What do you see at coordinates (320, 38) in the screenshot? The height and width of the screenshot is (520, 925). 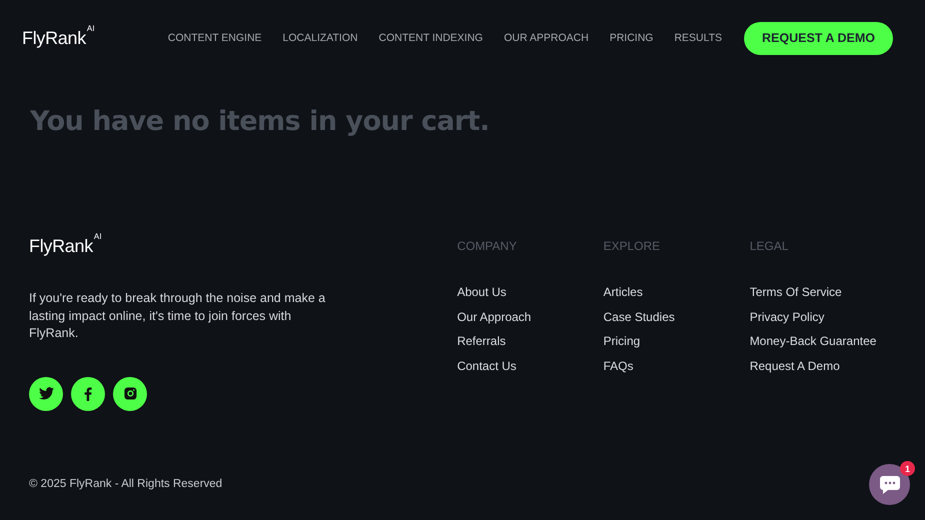 I see `nav-link: LOCALIZATION` at bounding box center [320, 38].